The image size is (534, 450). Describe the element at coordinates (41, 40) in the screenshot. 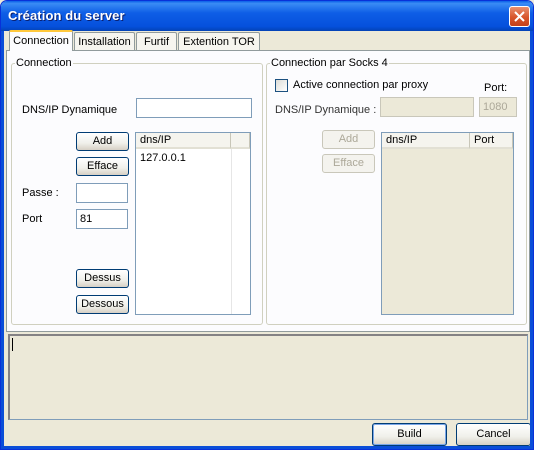

I see `tab-connection: Connection` at that location.